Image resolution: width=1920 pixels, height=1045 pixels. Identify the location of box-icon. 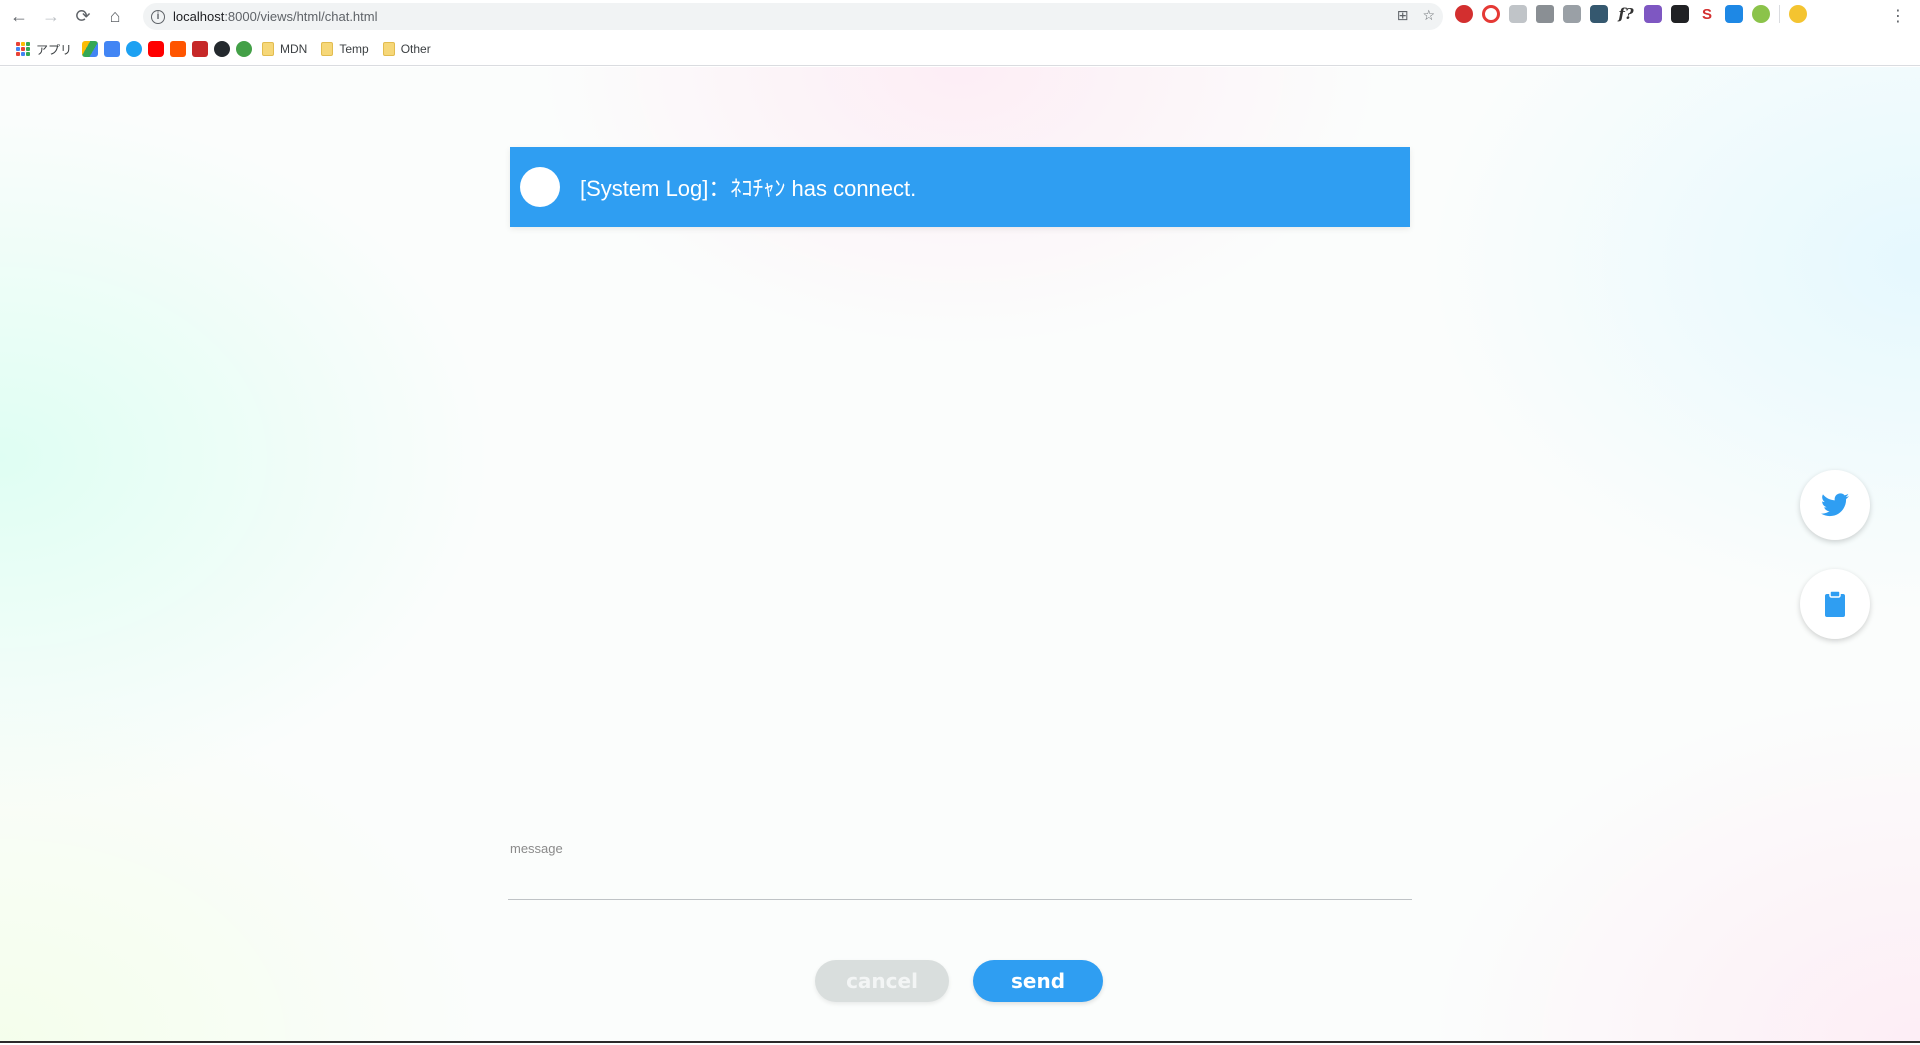
(1572, 14).